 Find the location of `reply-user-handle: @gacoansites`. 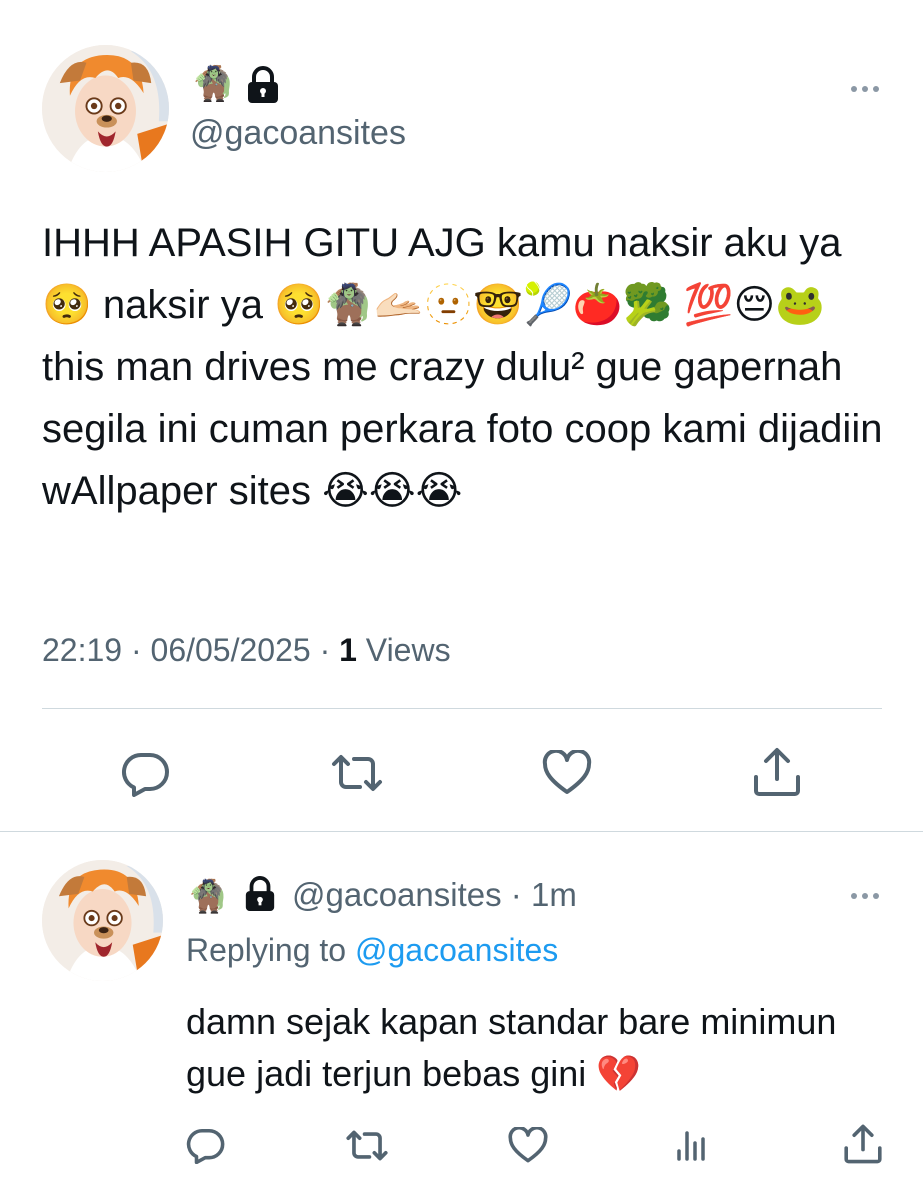

reply-user-handle: @gacoansites is located at coordinates (397, 894).